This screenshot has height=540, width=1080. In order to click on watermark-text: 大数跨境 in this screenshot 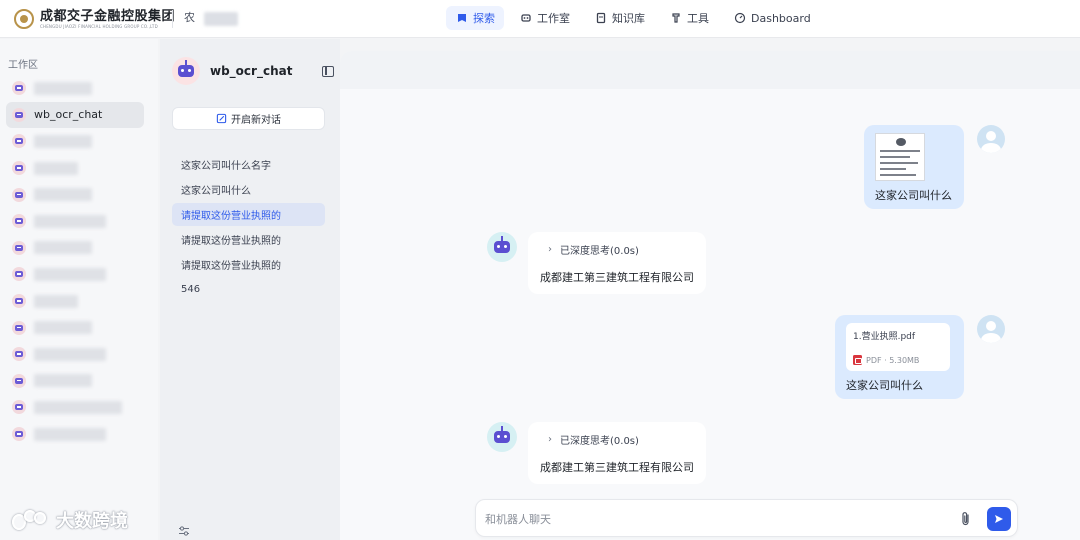, I will do `click(92, 521)`.